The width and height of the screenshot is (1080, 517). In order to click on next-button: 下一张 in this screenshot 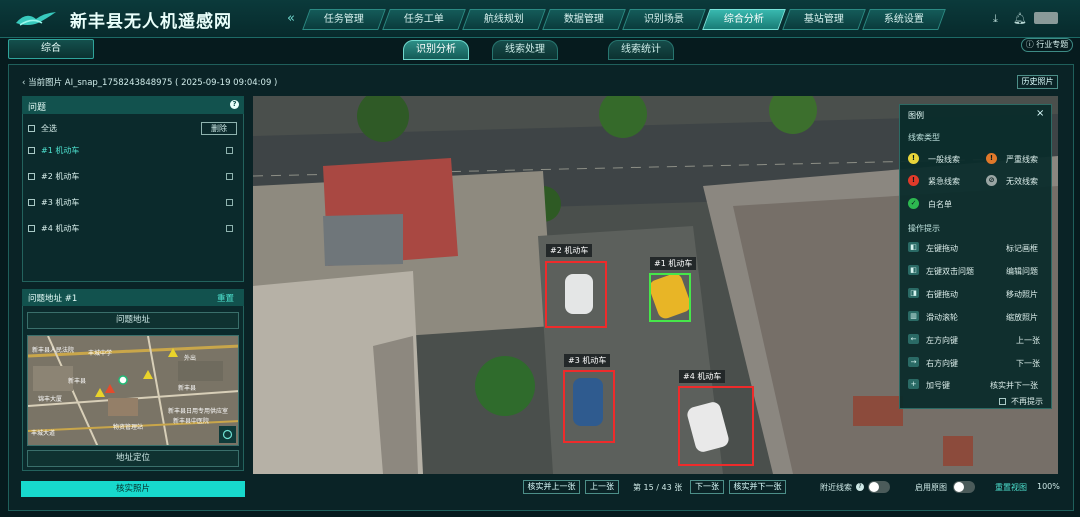, I will do `click(707, 487)`.